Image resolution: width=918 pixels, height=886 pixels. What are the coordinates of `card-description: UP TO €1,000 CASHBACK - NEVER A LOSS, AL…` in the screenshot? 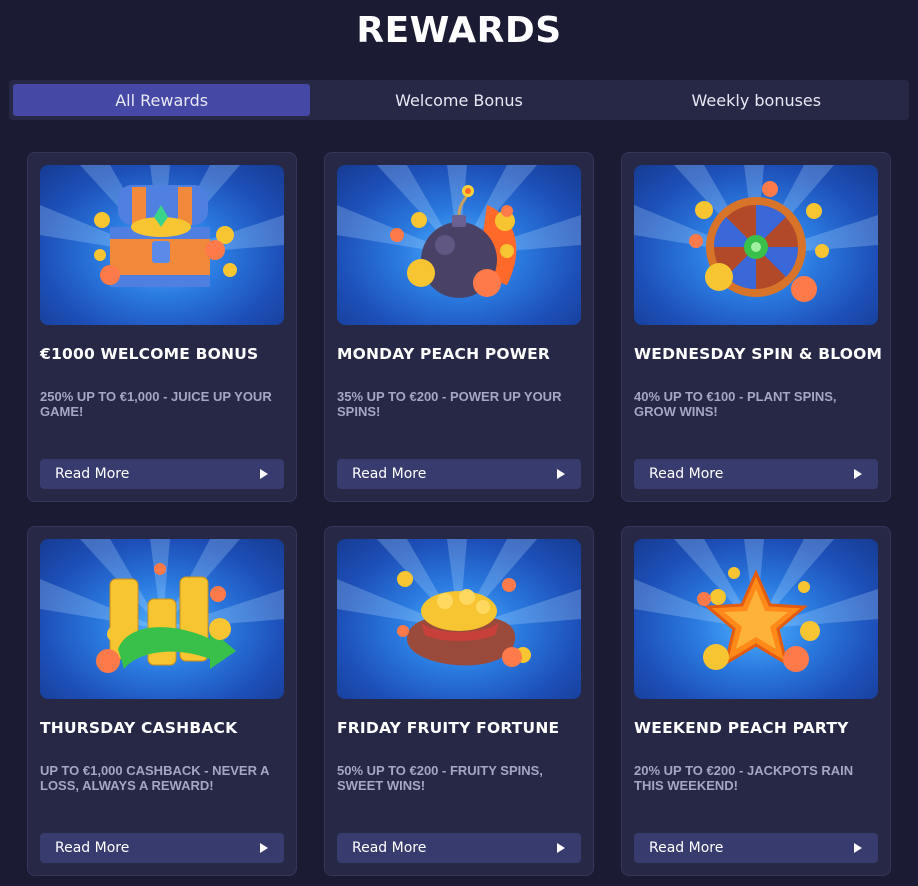 It's located at (155, 778).